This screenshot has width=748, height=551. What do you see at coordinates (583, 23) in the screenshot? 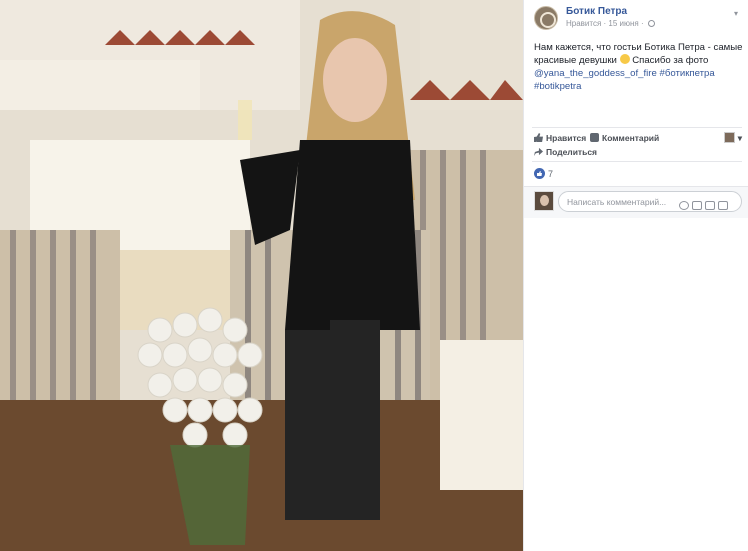
I see `liked-label: Нравится` at bounding box center [583, 23].